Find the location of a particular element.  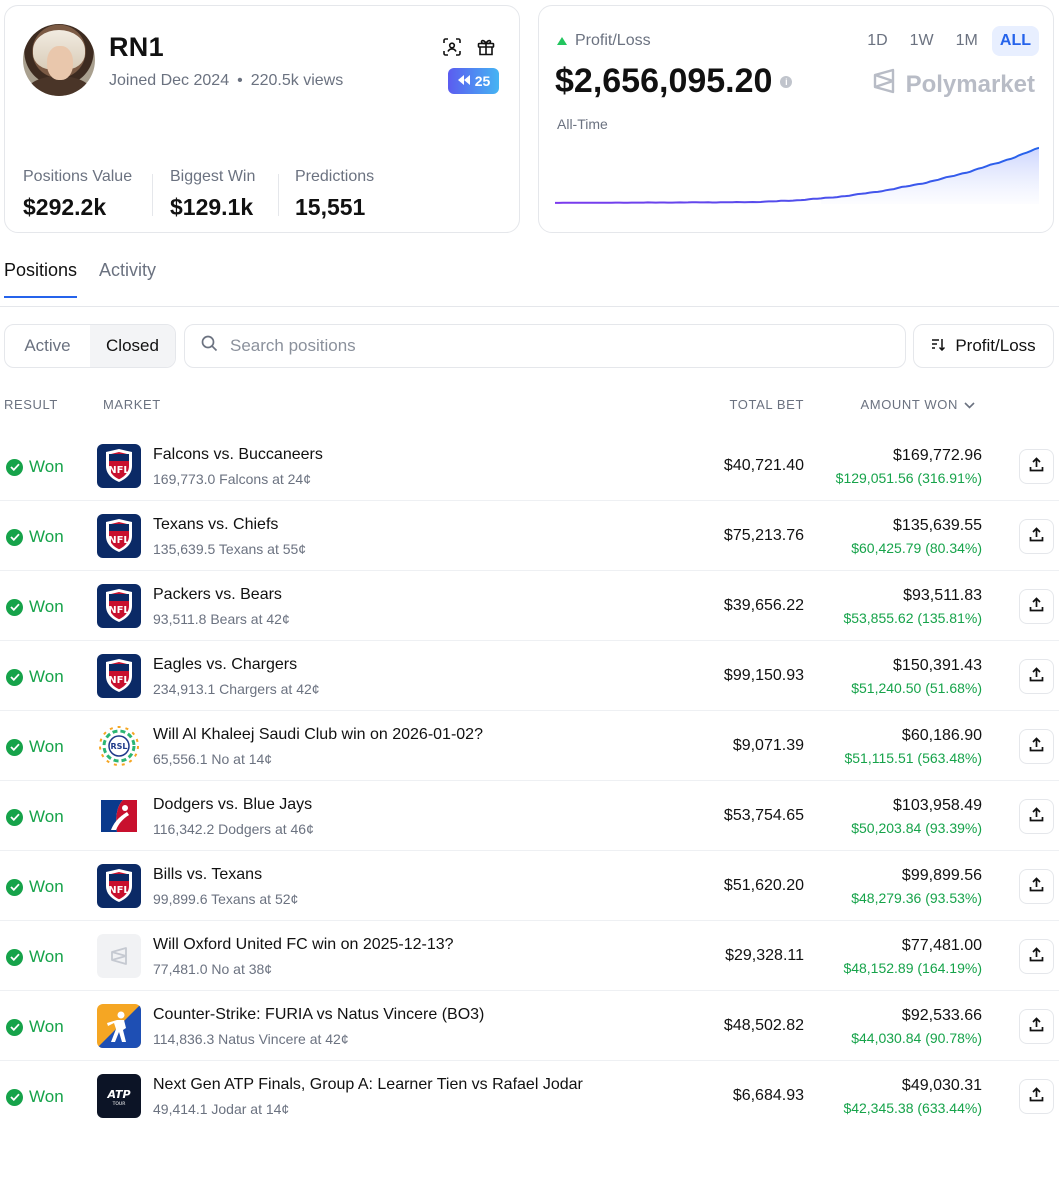

market-title: Packers vs. Bears is located at coordinates (217, 595).